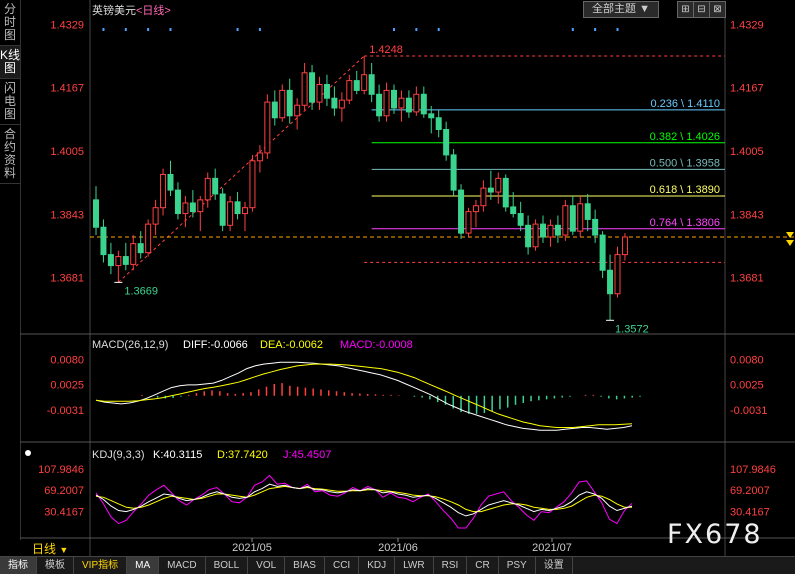  Describe the element at coordinates (750, 512) in the screenshot. I see `kdj-tick-right: 30.4167` at that location.